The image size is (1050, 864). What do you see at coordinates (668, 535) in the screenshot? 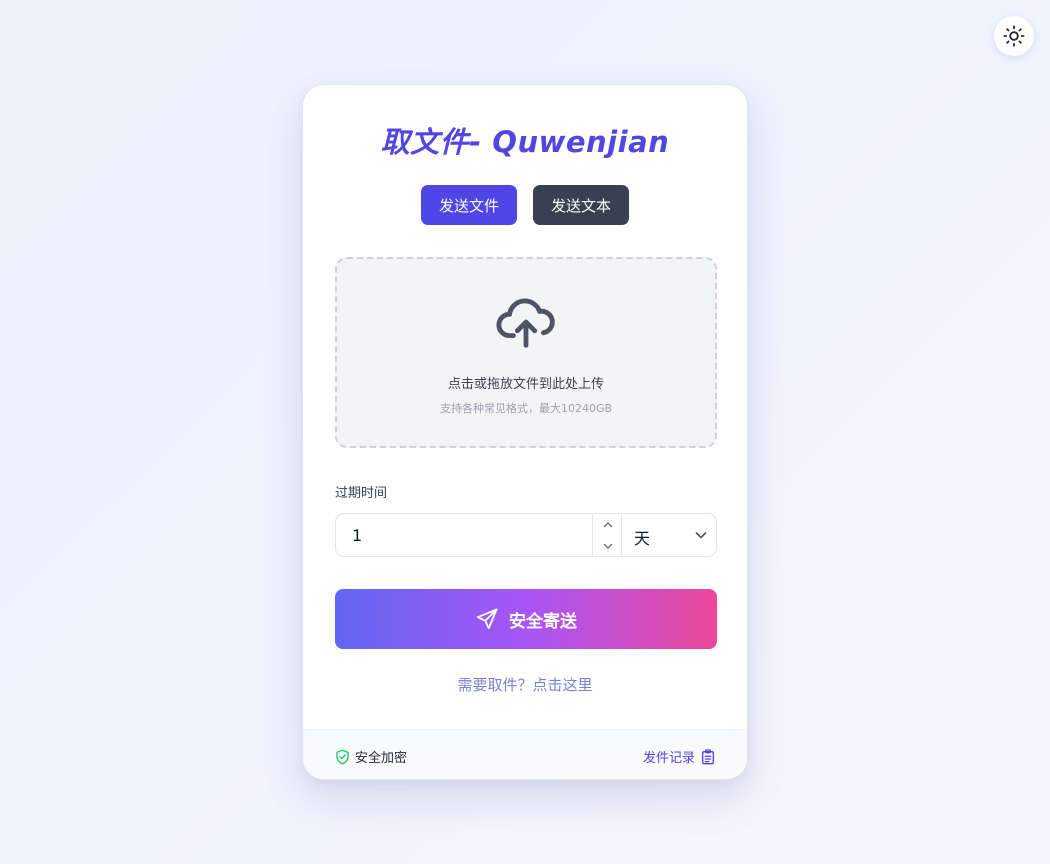
I see `expiry-unit-select: 天` at bounding box center [668, 535].